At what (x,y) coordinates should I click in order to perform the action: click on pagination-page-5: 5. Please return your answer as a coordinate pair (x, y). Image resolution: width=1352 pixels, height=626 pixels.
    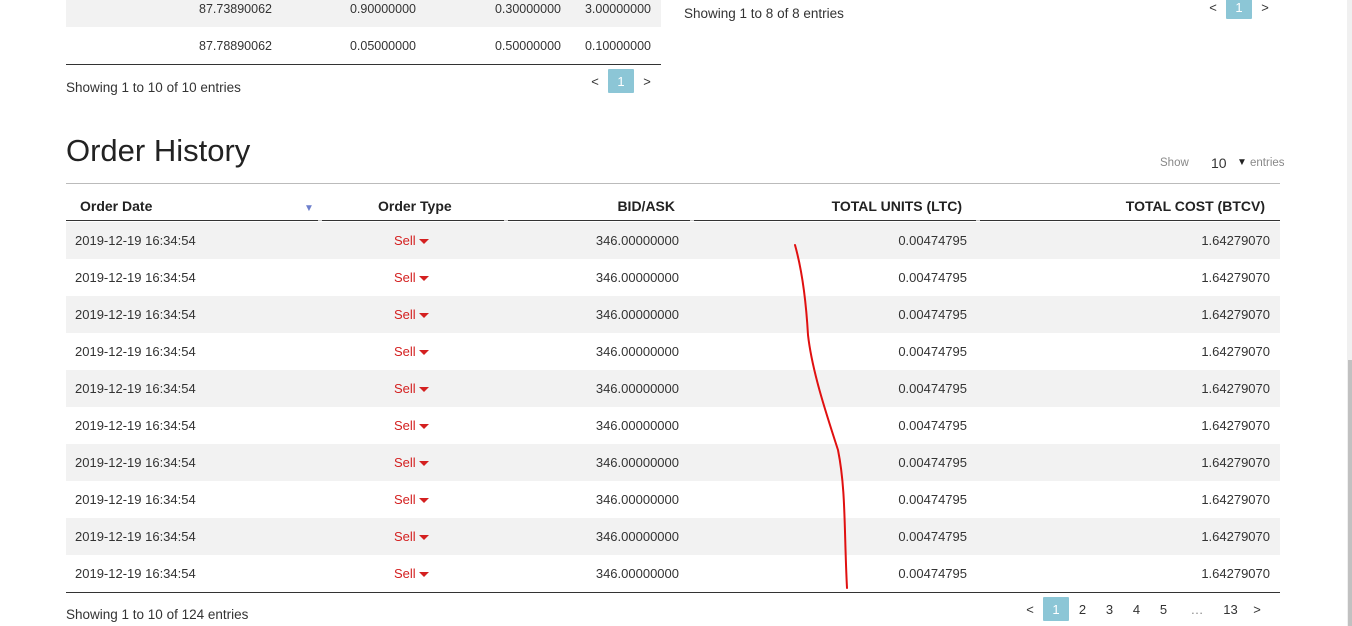
    Looking at the image, I should click on (1163, 609).